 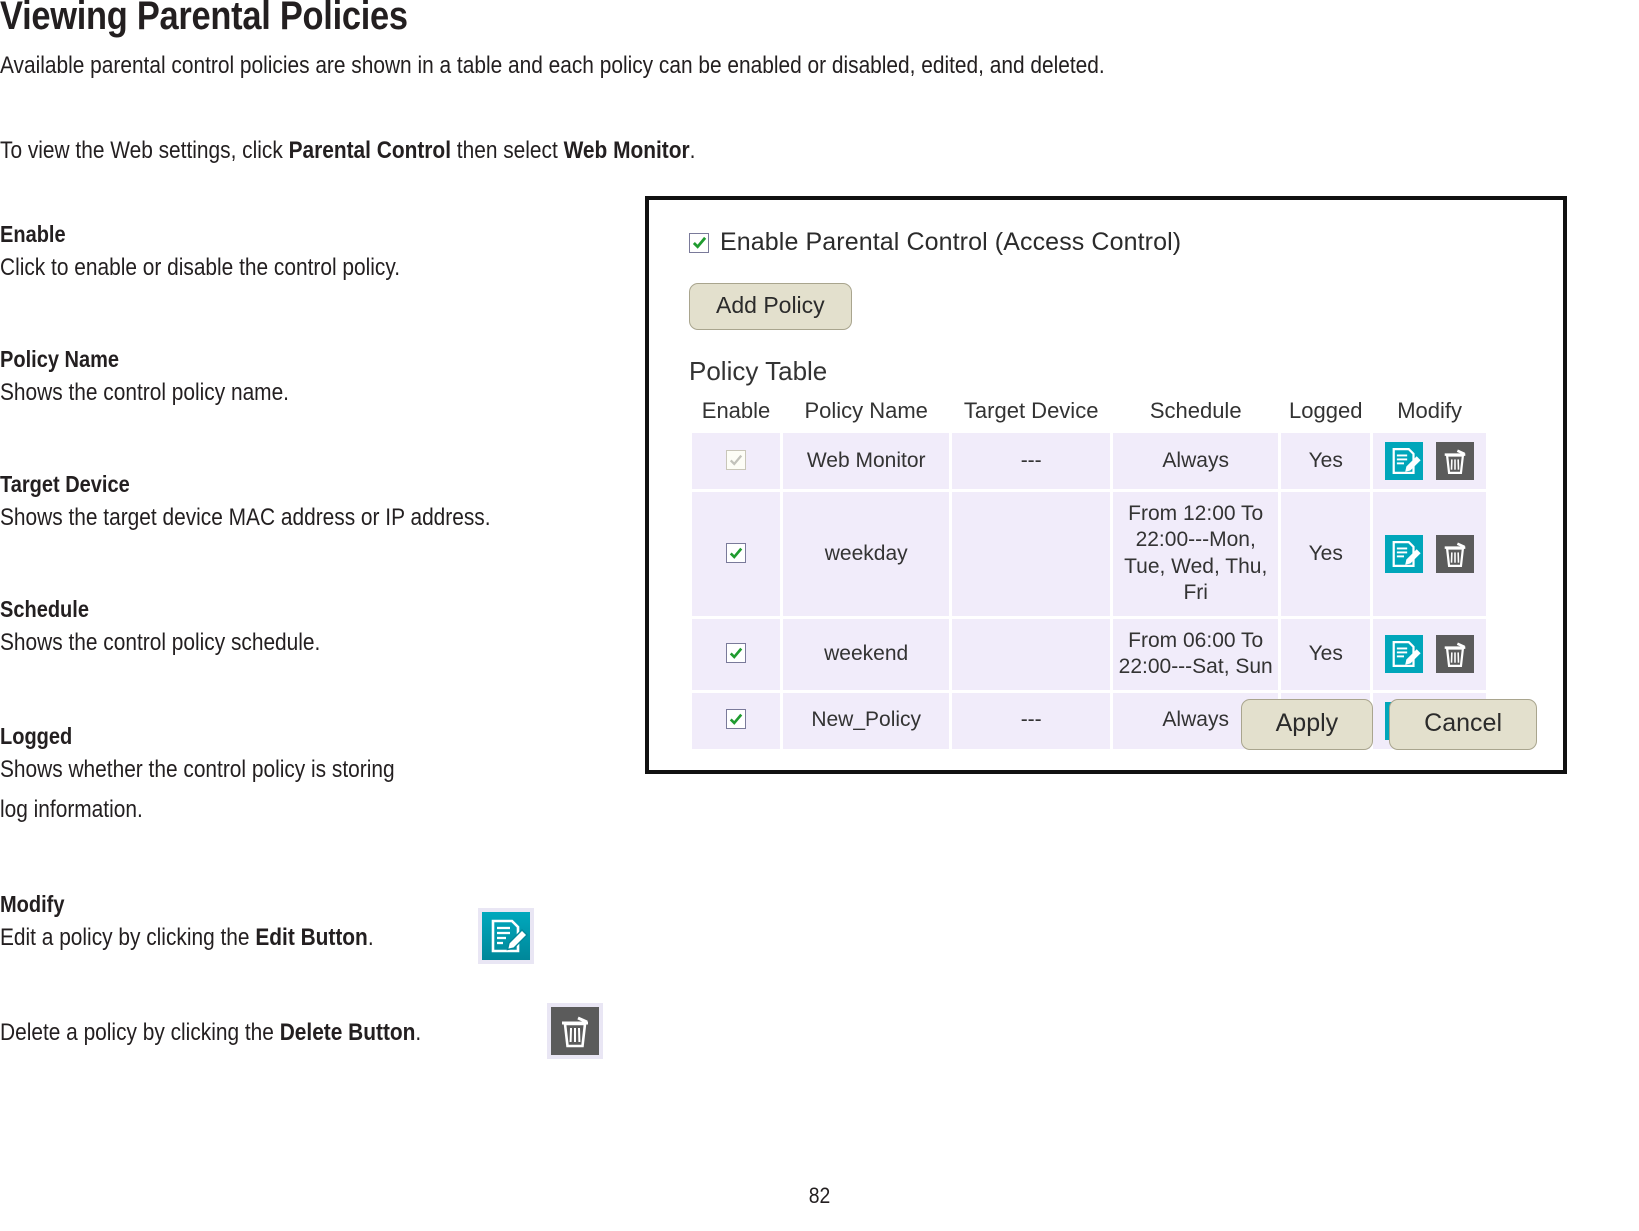 I want to click on row-policy-name-cell: weekend, so click(x=866, y=654).